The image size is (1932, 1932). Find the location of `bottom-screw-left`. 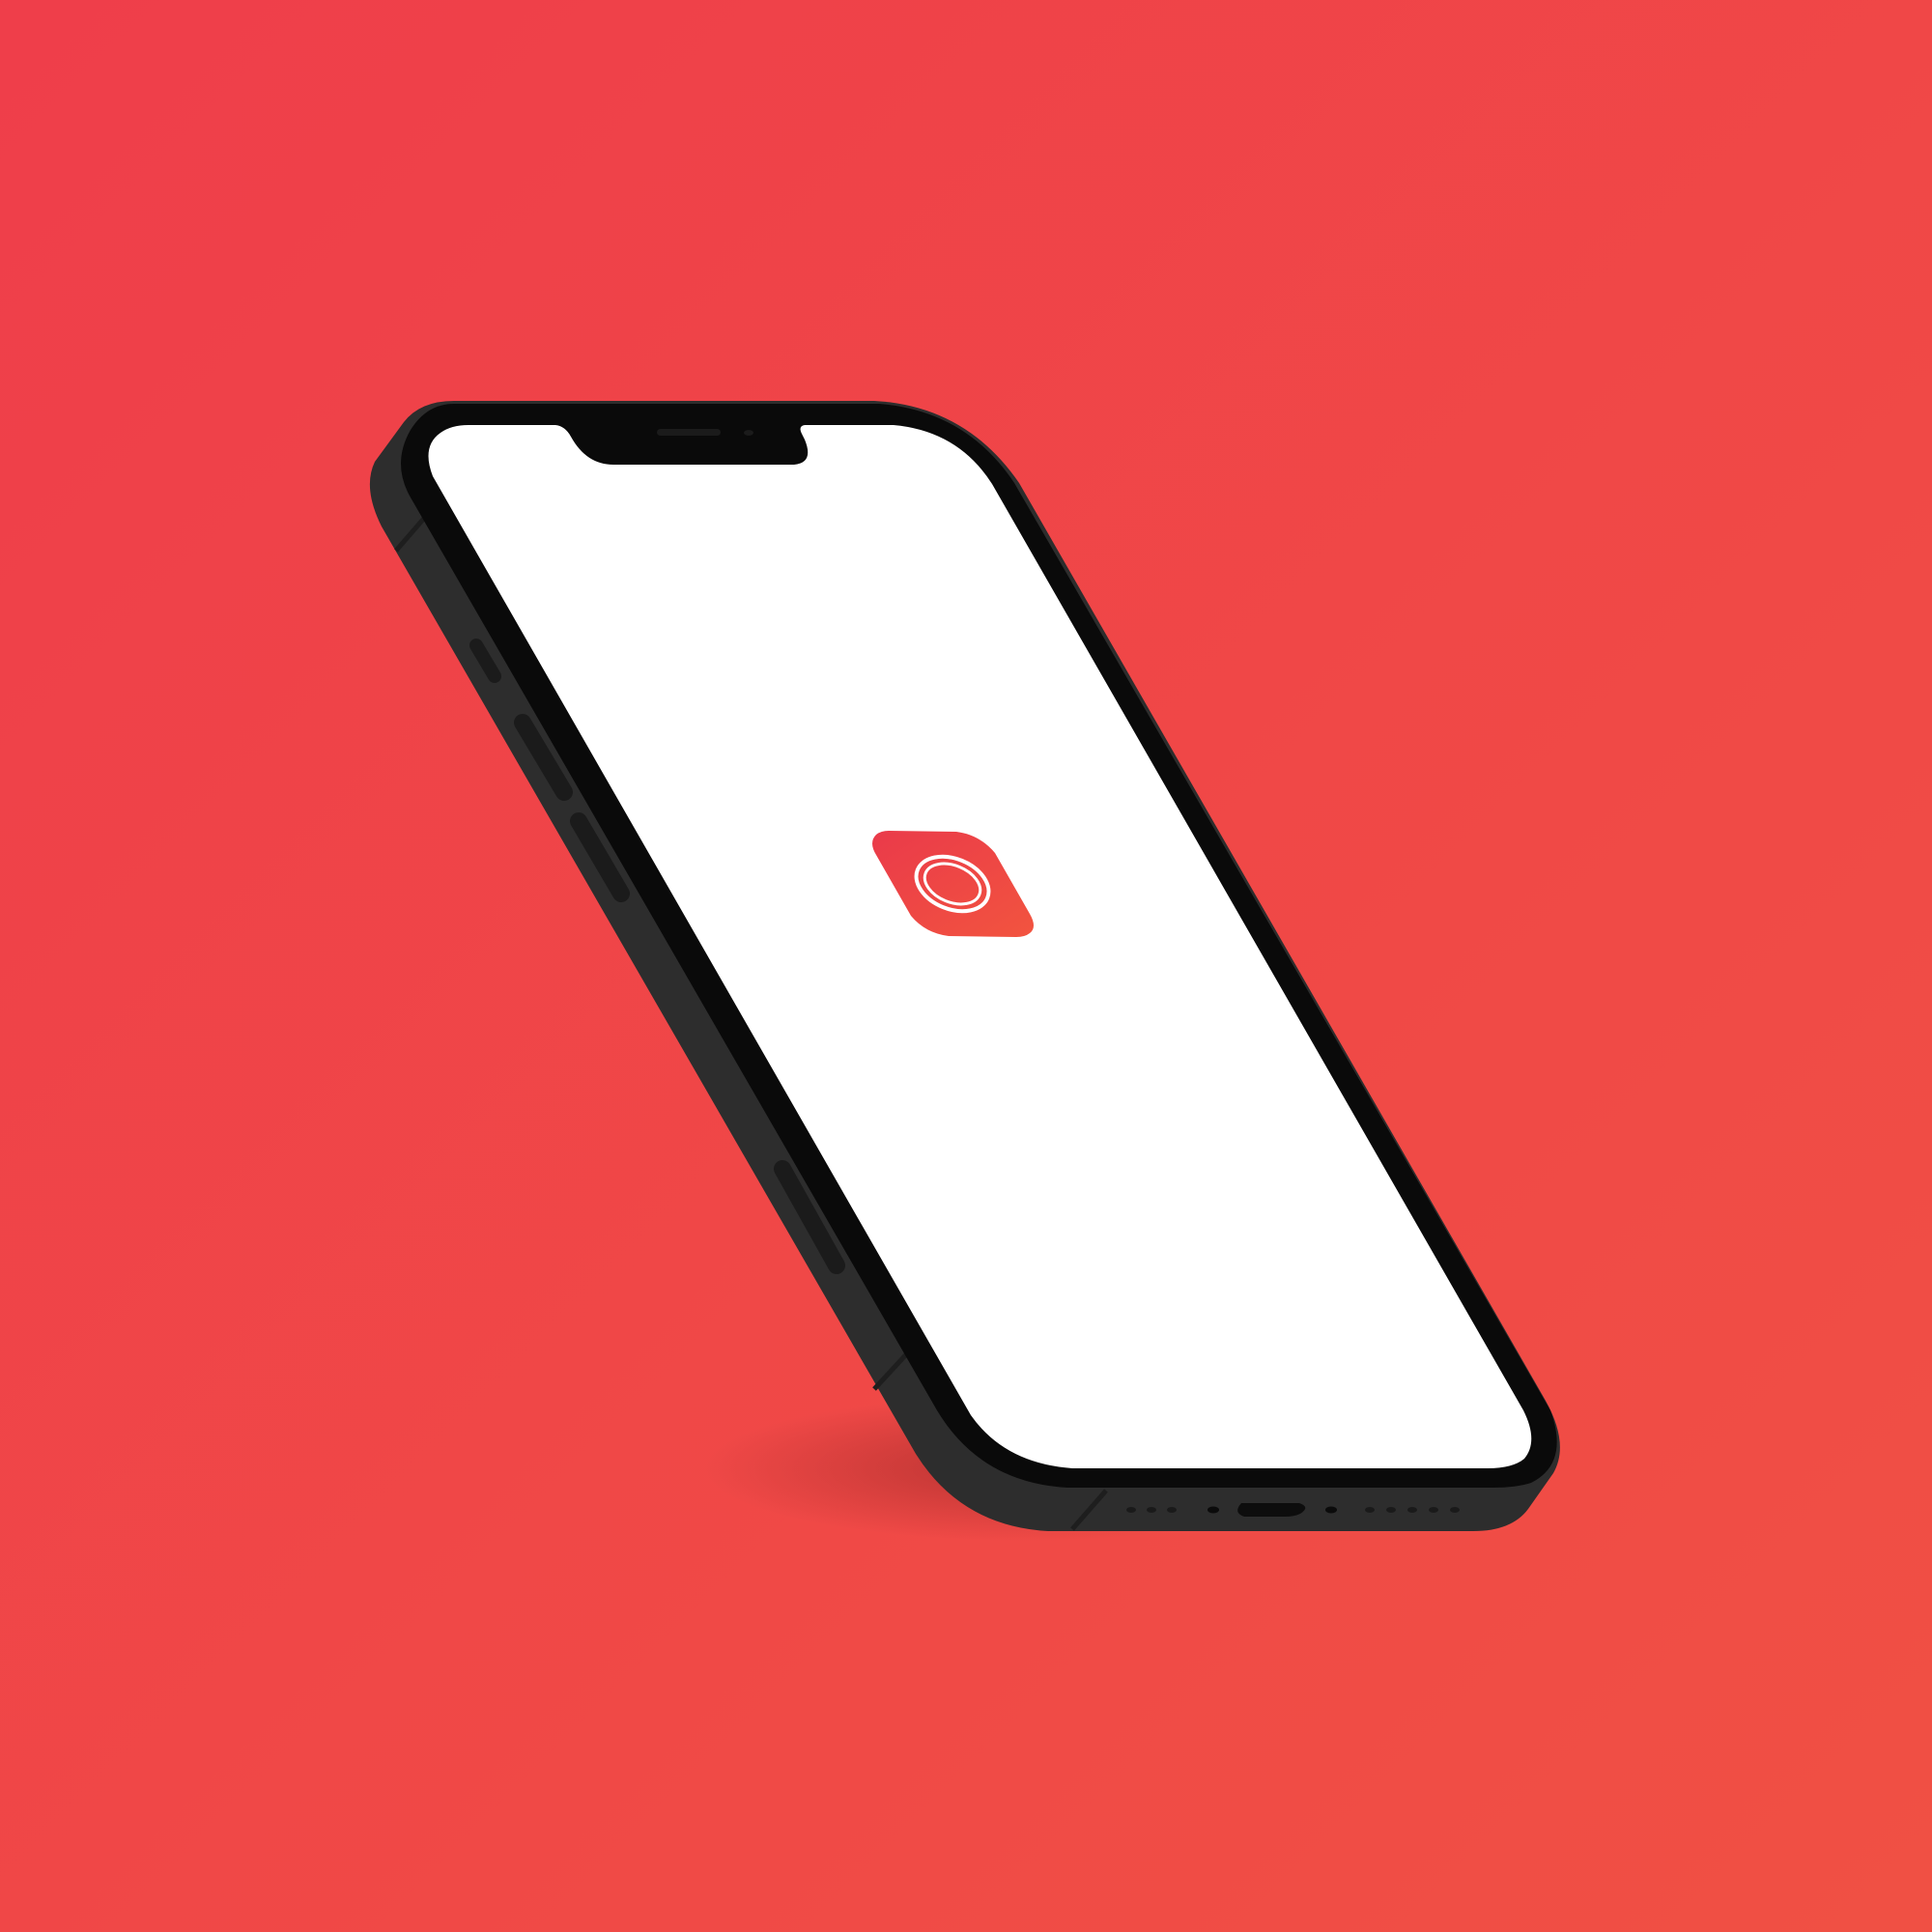

bottom-screw-left is located at coordinates (1213, 1510).